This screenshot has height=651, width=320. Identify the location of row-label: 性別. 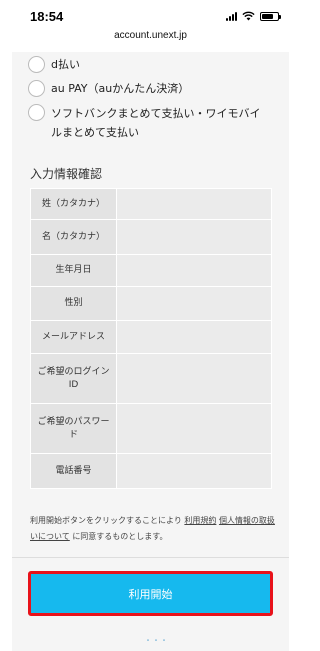
(73, 303).